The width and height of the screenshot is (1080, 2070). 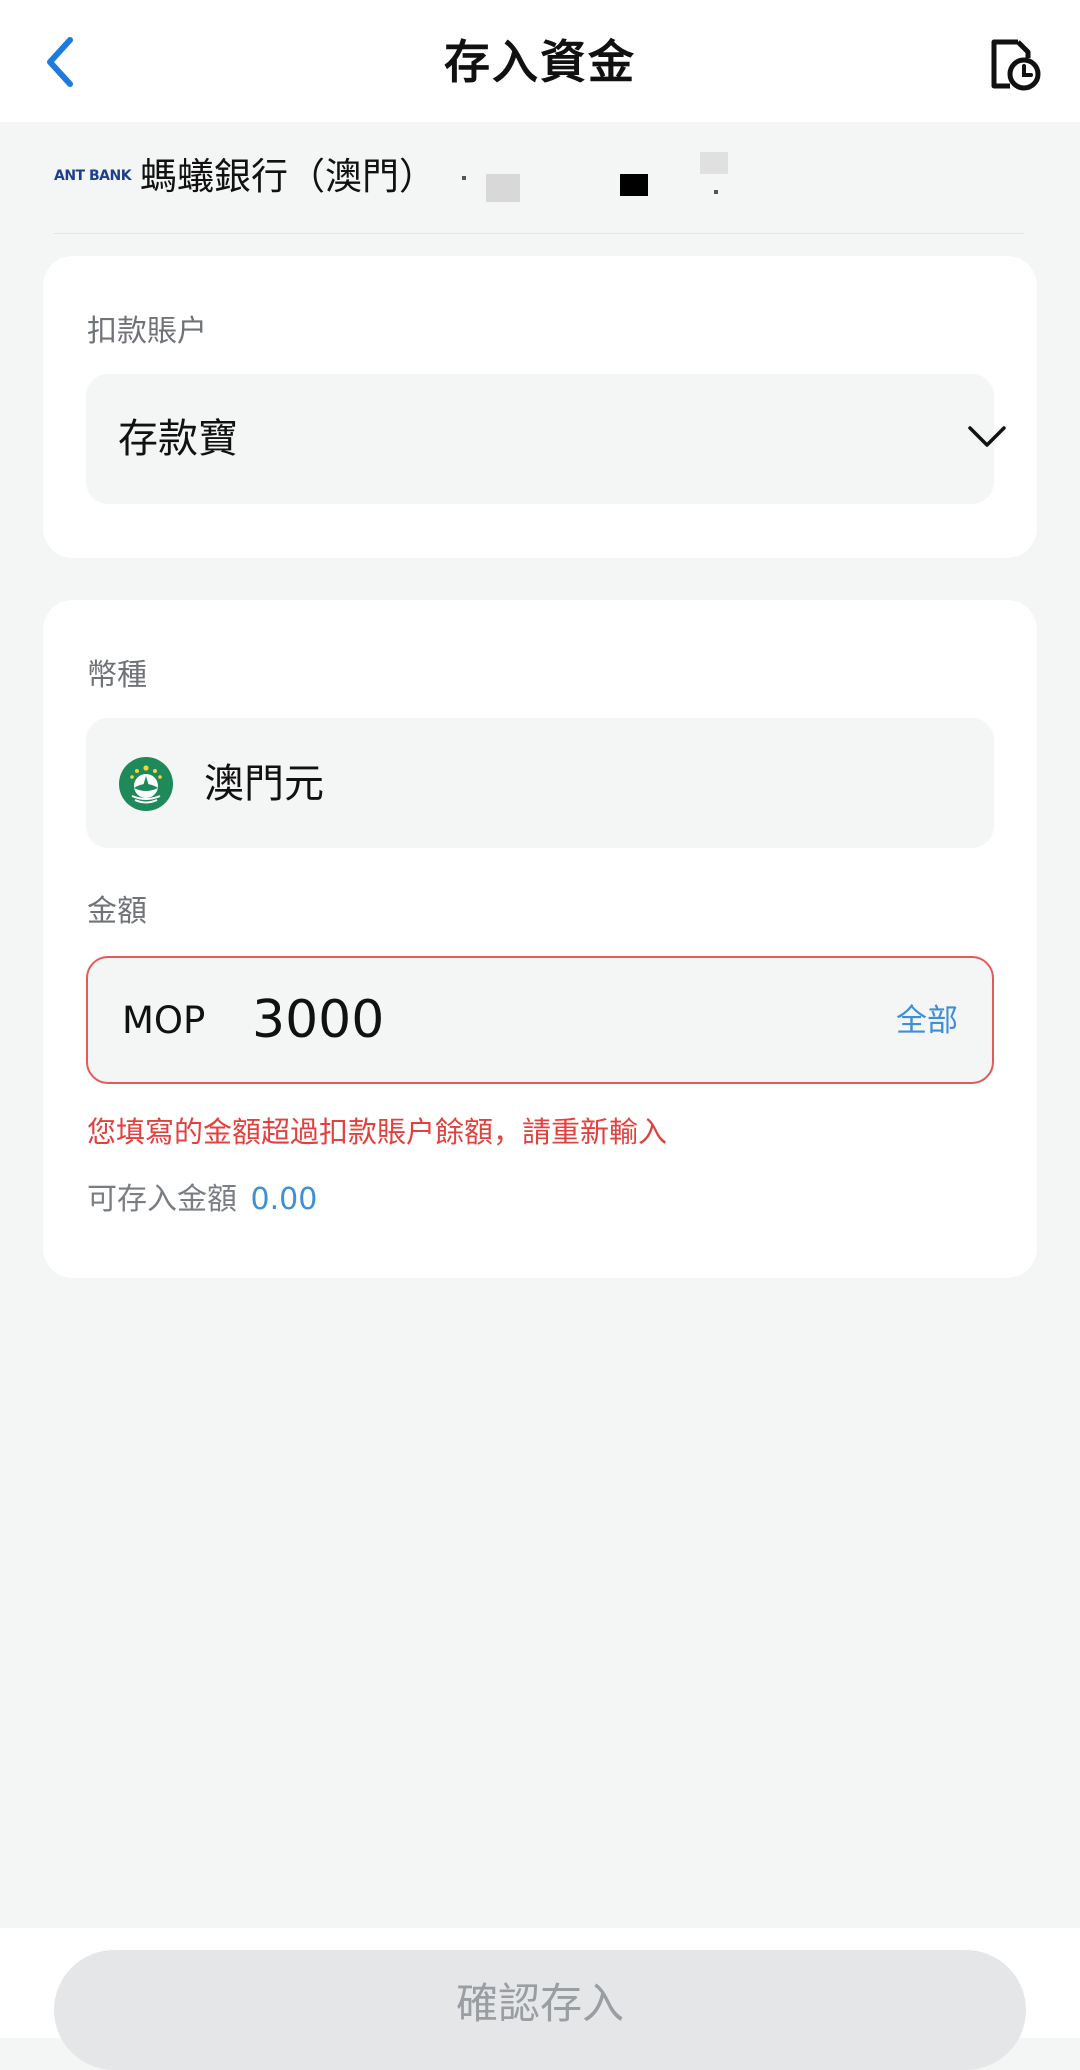 I want to click on bank-name: 螞蟻銀行（澳門）, so click(x=288, y=176).